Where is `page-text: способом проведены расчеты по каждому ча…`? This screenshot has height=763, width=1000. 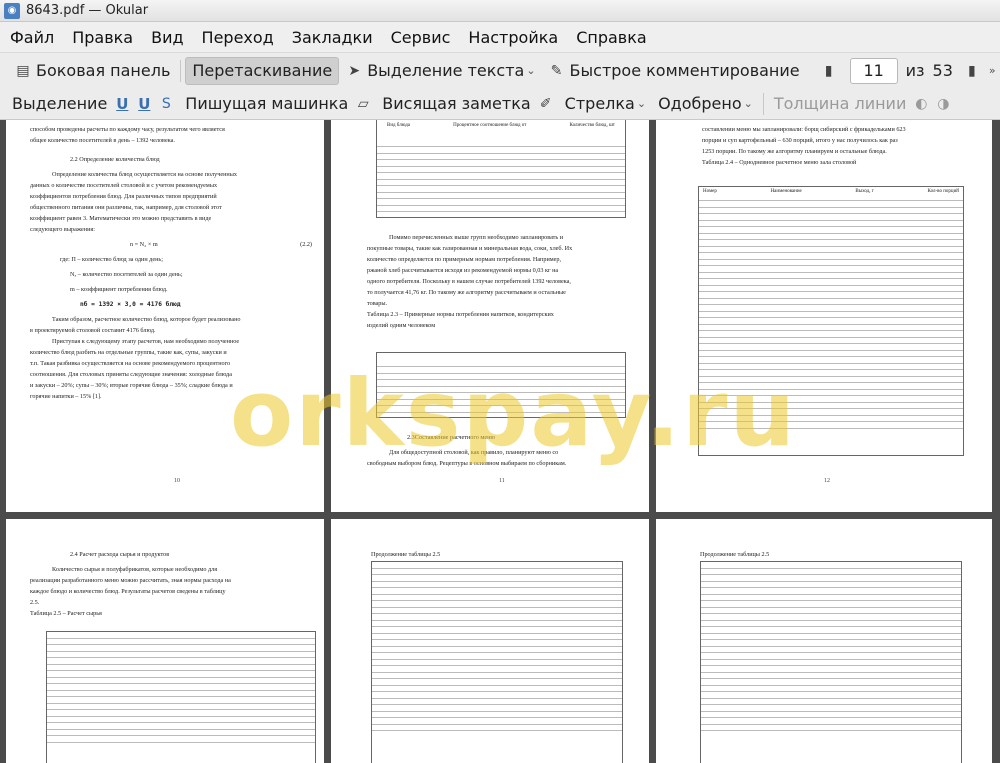
page-text: способом проведены расчеты по каждому ча… is located at coordinates (171, 263).